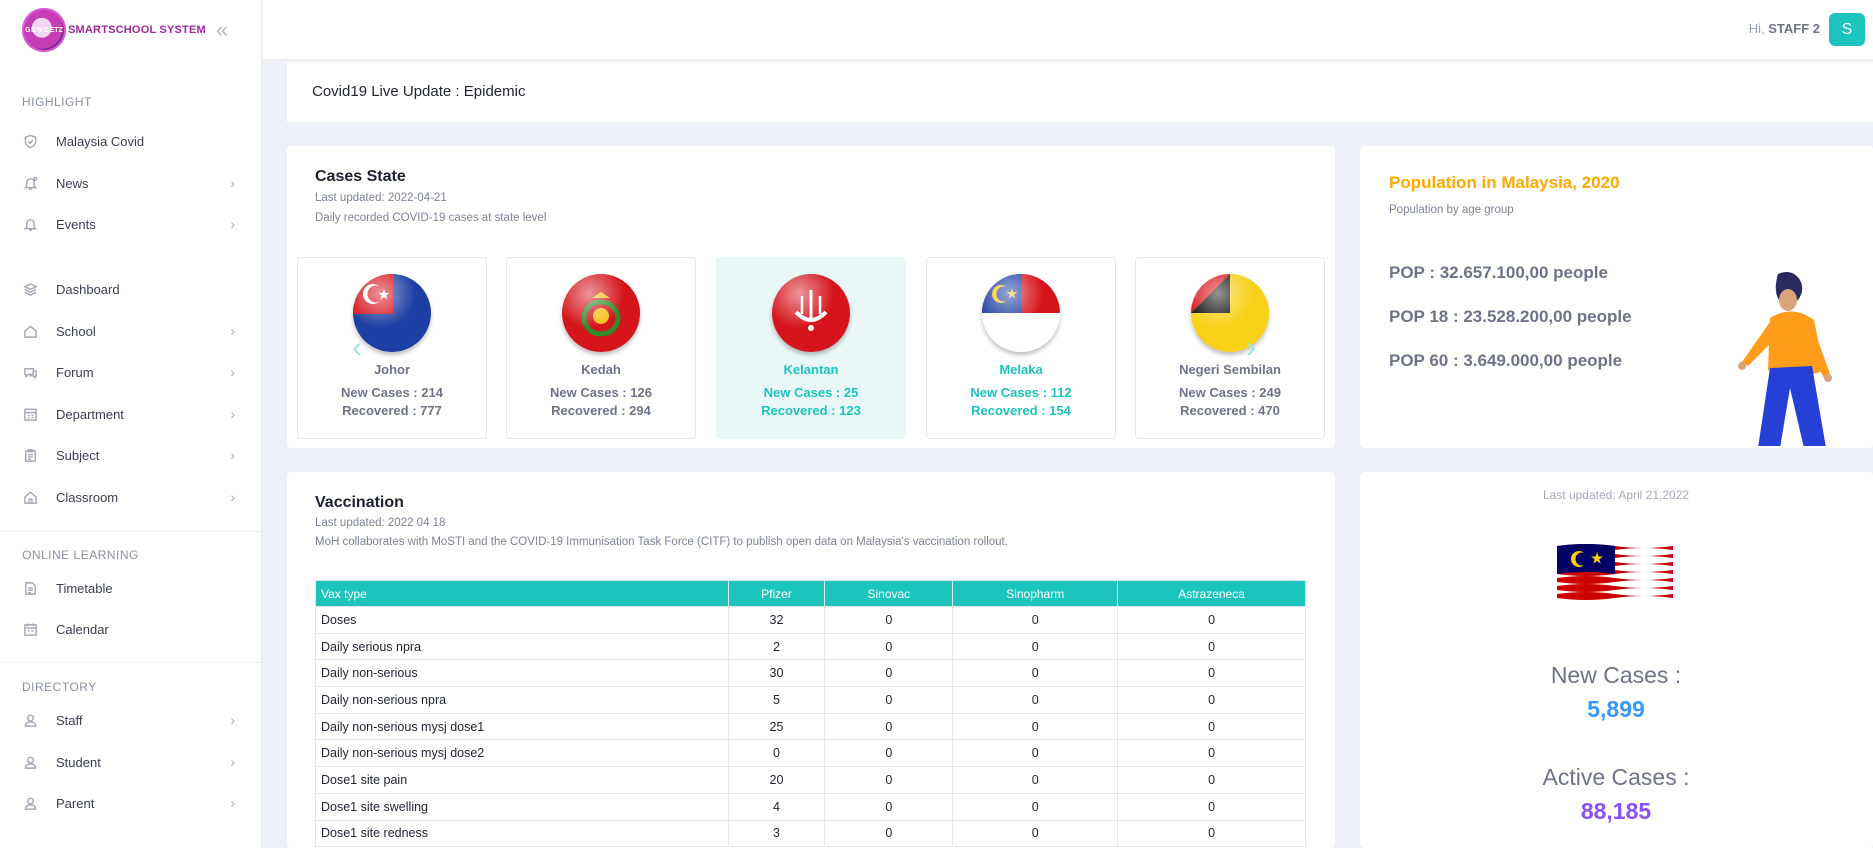 This screenshot has height=848, width=1873. Describe the element at coordinates (392, 410) in the screenshot. I see `state-recovered: Recovered : 777` at that location.